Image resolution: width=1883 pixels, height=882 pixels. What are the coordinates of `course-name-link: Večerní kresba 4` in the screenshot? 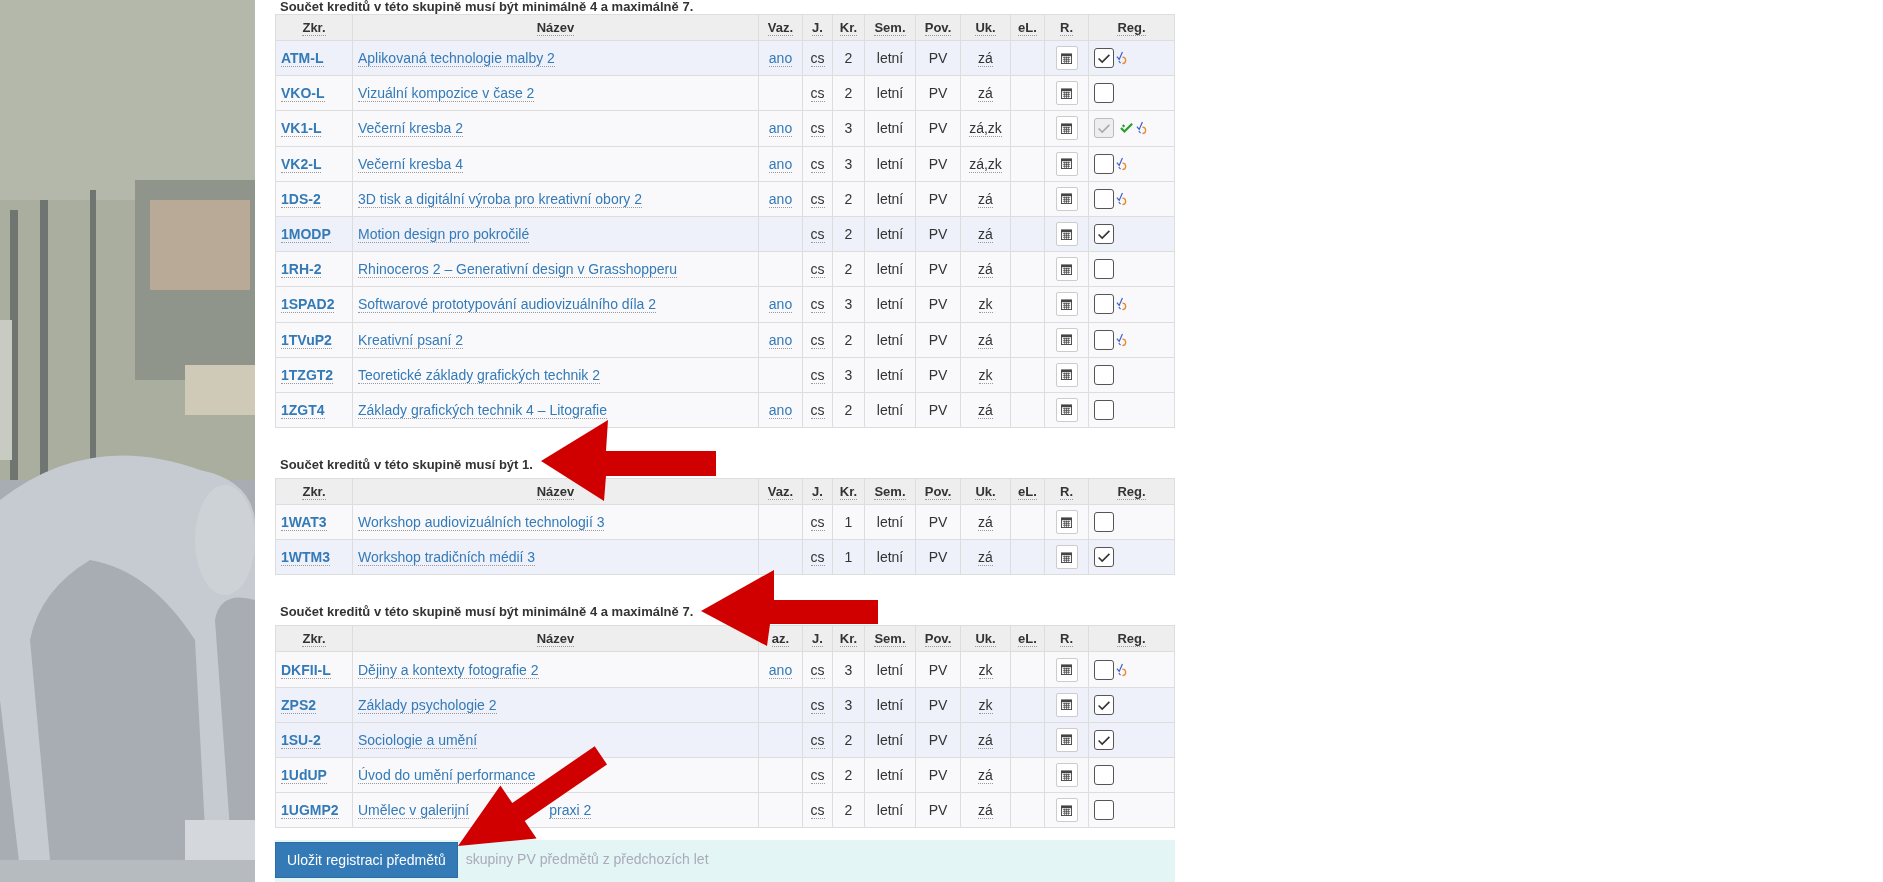 It's located at (411, 164).